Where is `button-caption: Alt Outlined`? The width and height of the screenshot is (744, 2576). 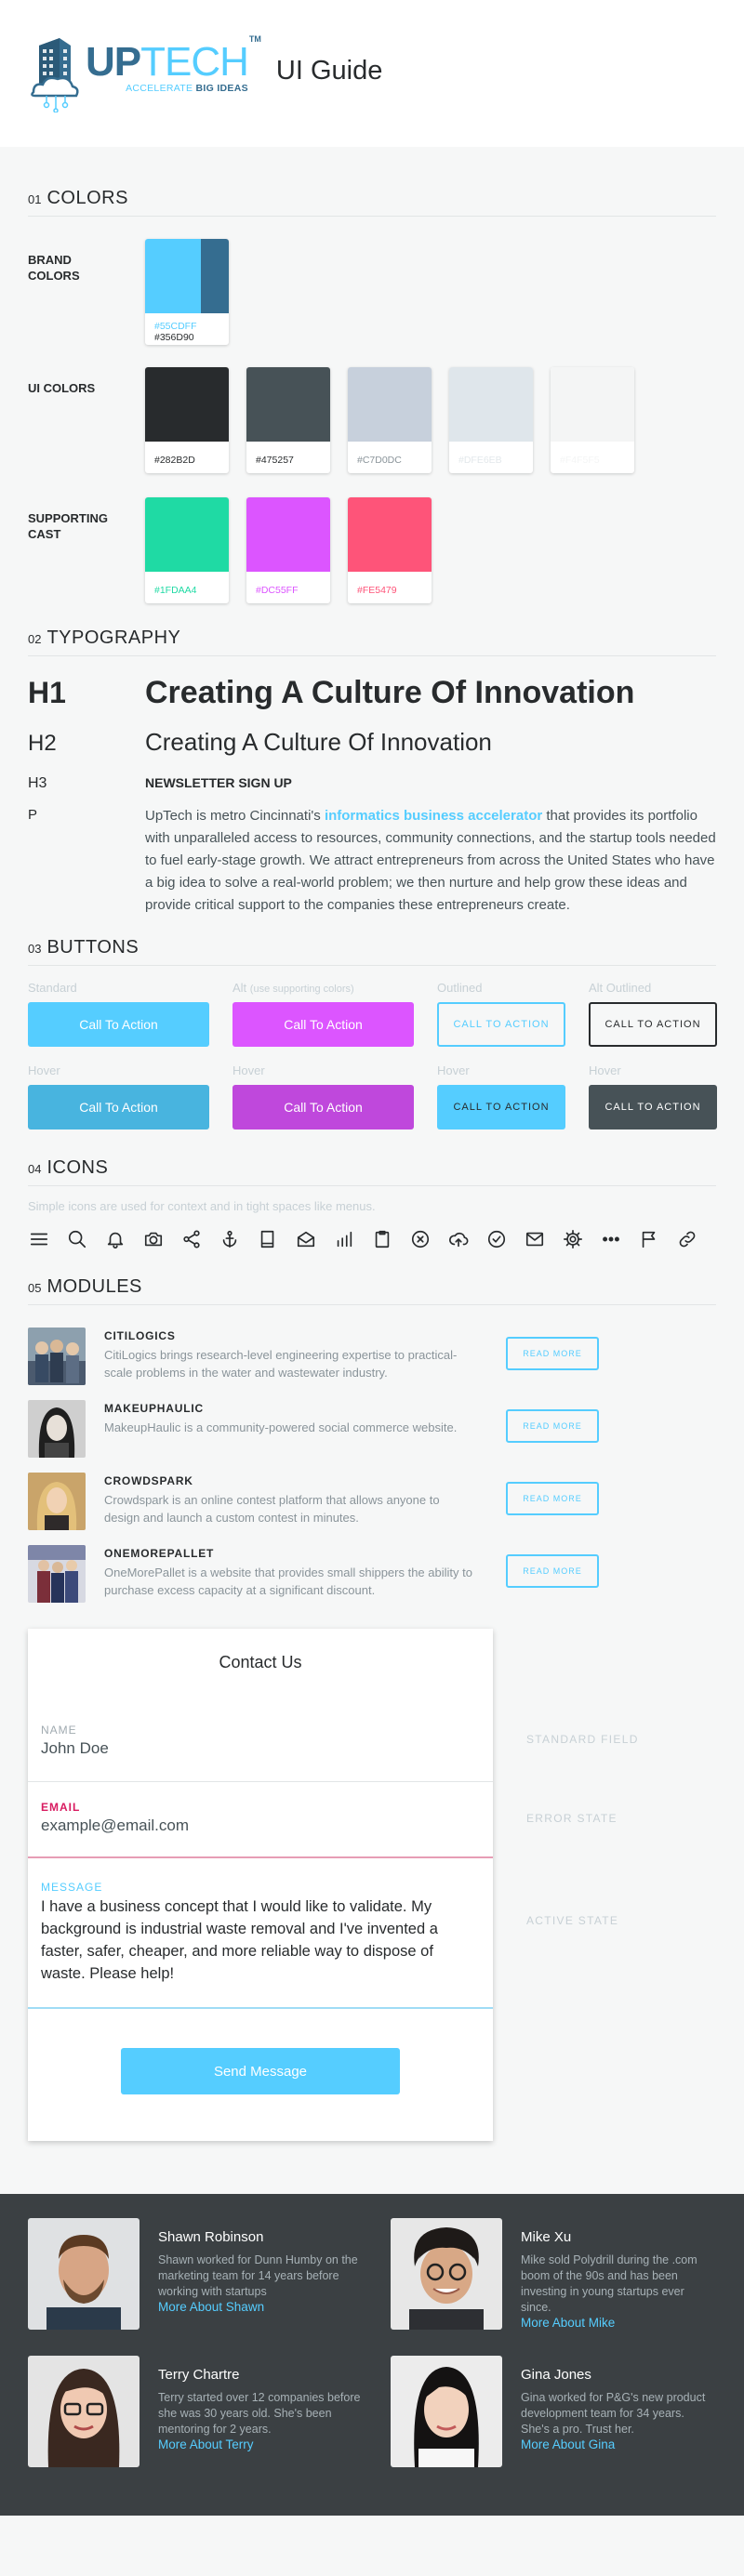
button-caption: Alt Outlined is located at coordinates (620, 988).